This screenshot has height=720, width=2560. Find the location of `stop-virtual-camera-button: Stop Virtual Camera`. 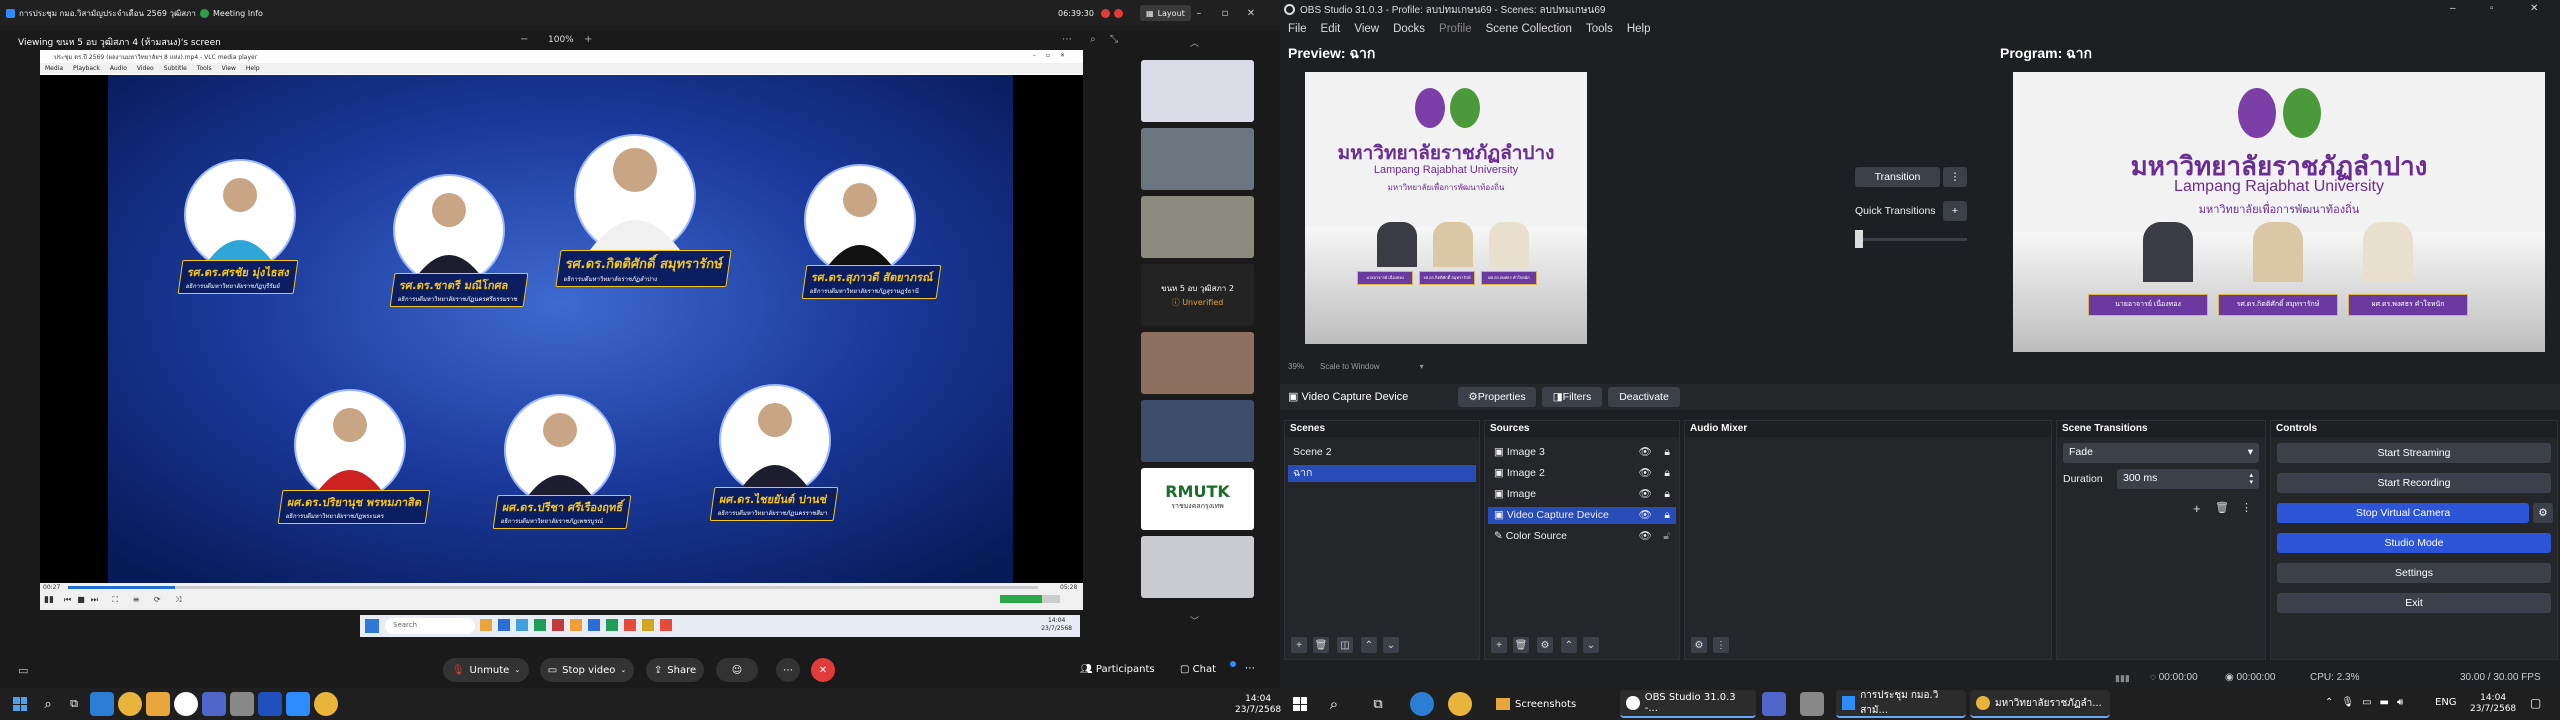

stop-virtual-camera-button: Stop Virtual Camera is located at coordinates (2403, 513).